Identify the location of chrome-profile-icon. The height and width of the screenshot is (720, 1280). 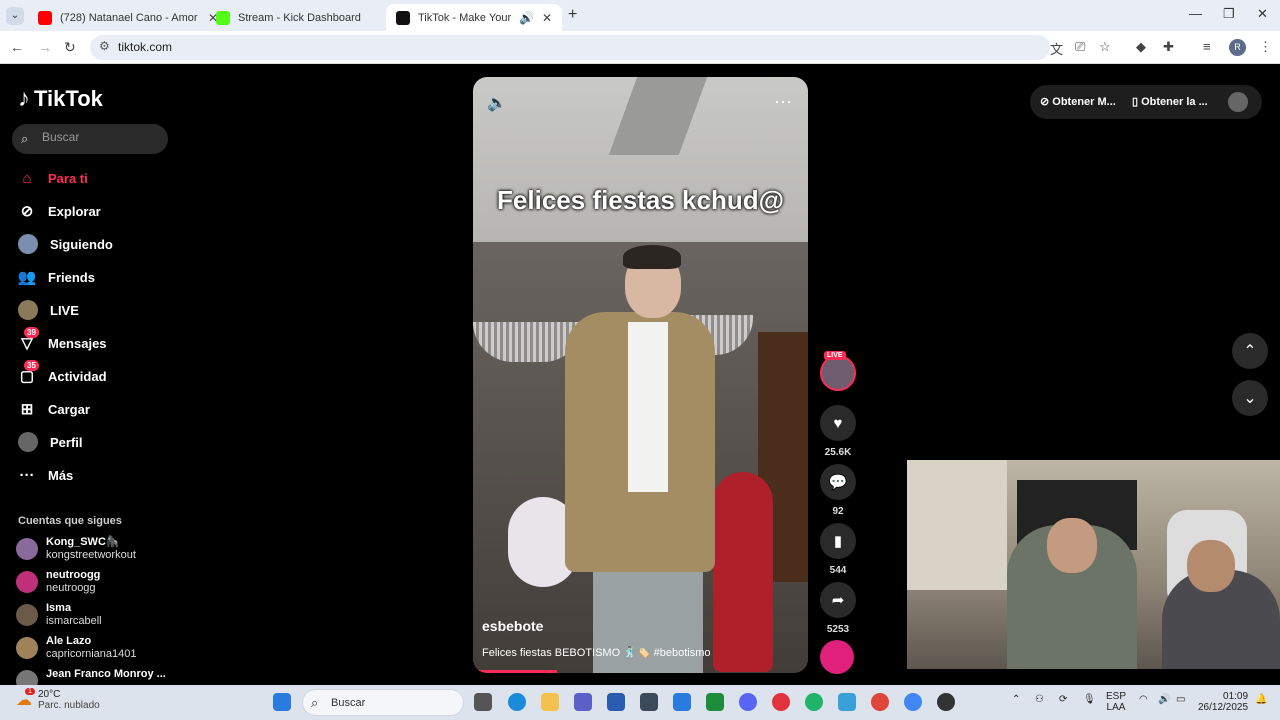
(913, 702).